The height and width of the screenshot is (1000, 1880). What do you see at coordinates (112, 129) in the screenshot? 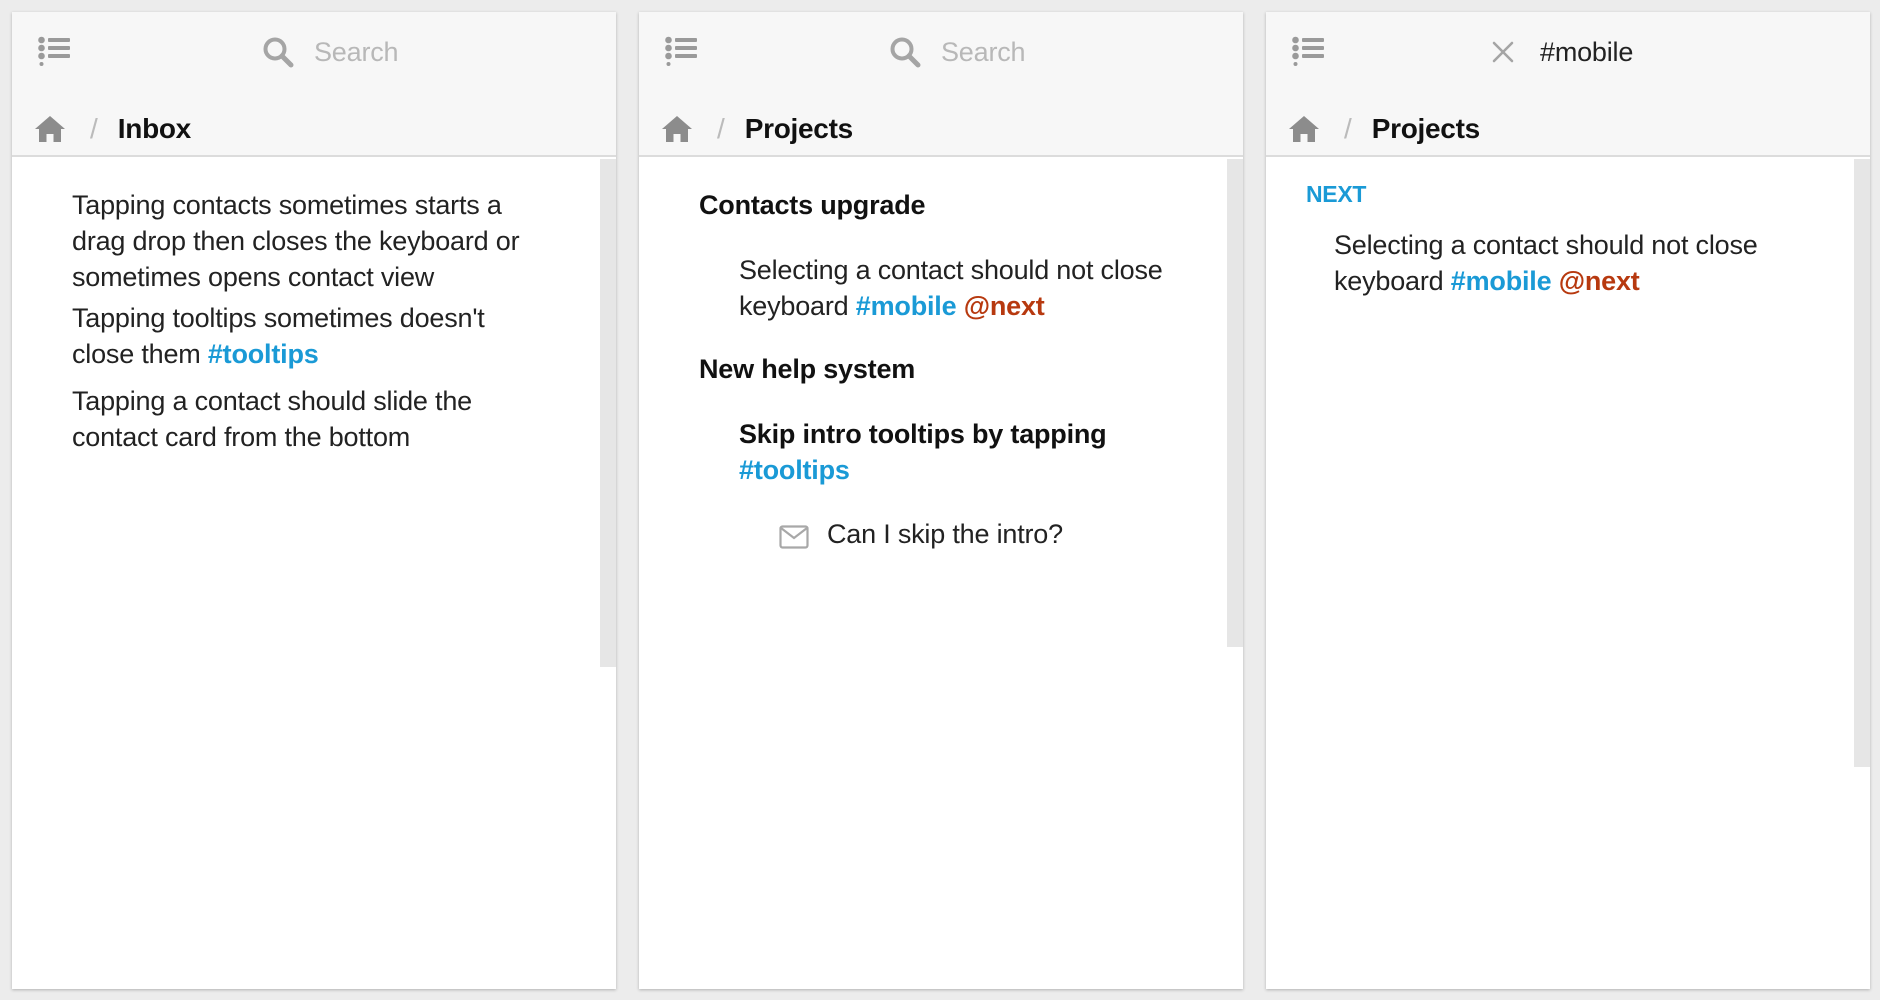
I see `breadcrumb: / Inbox` at bounding box center [112, 129].